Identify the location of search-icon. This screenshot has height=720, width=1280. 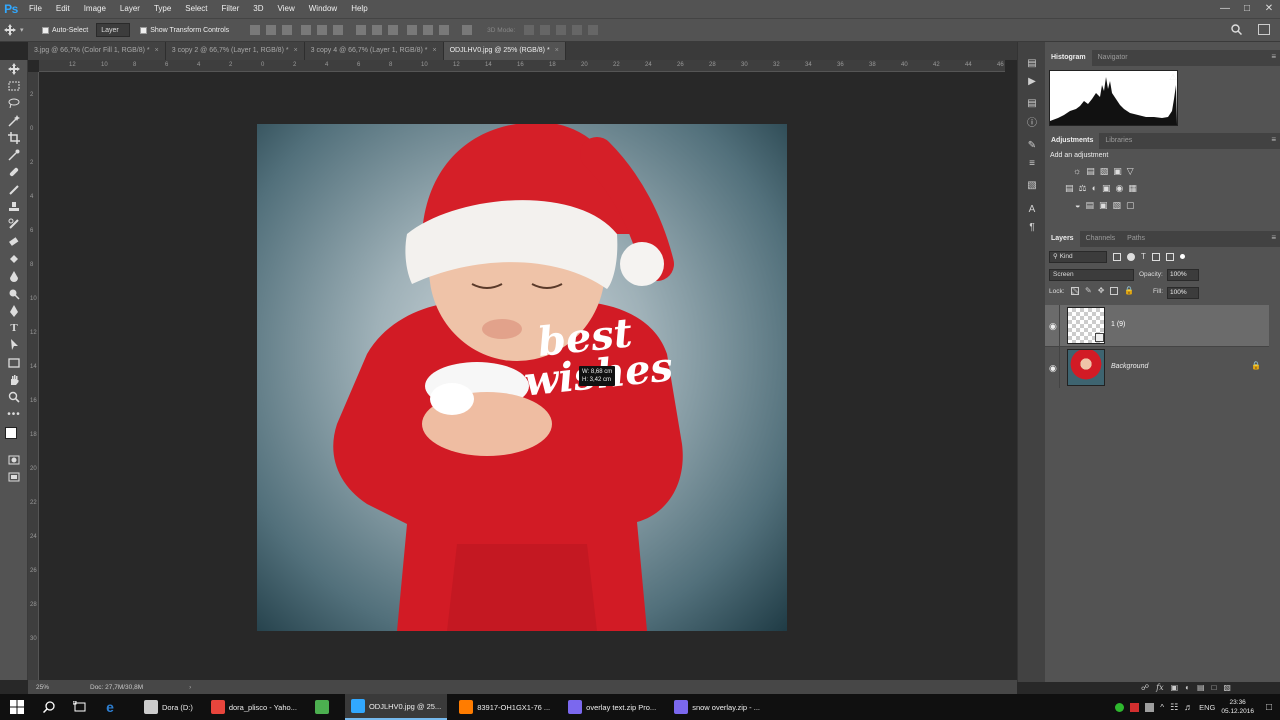
(49, 707).